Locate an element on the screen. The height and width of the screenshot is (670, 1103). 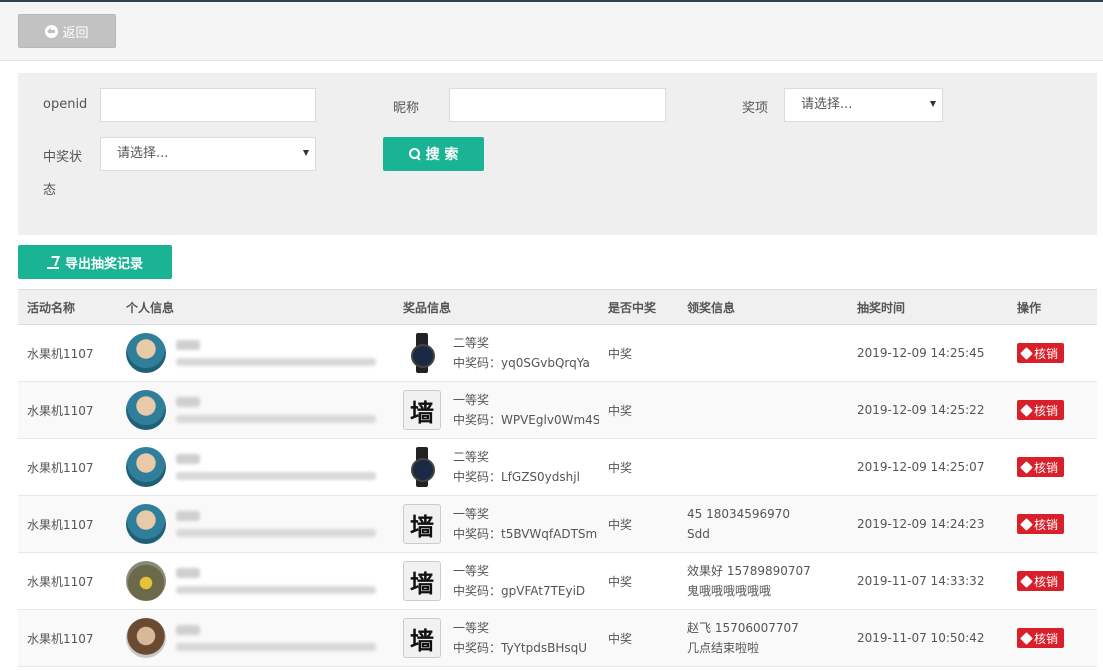
export-icon is located at coordinates (52, 262).